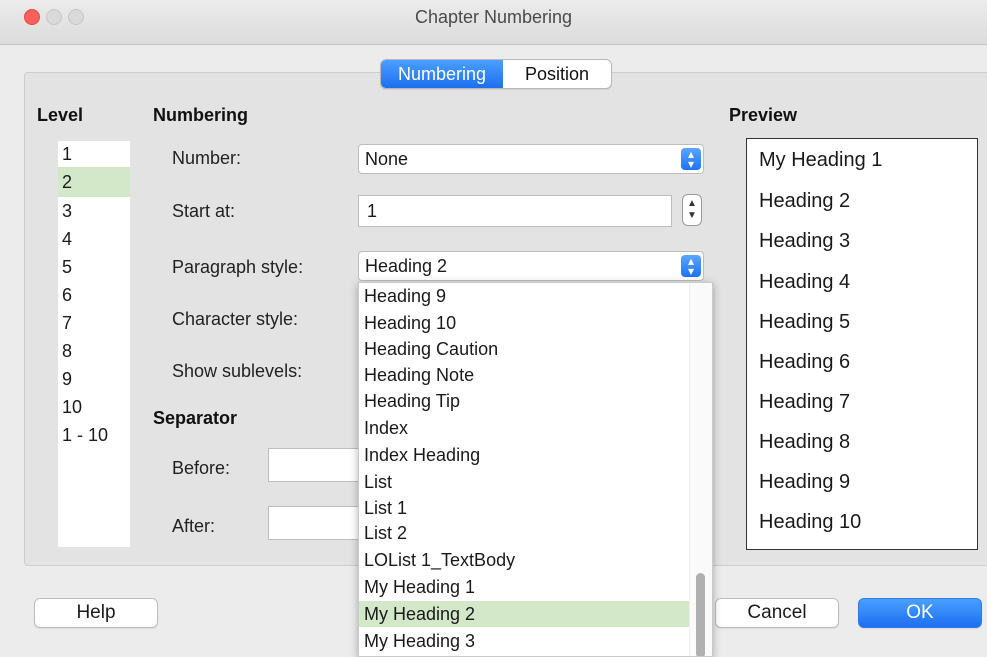 Image resolution: width=987 pixels, height=657 pixels. What do you see at coordinates (805, 322) in the screenshot?
I see `preview-item: Heading 5` at bounding box center [805, 322].